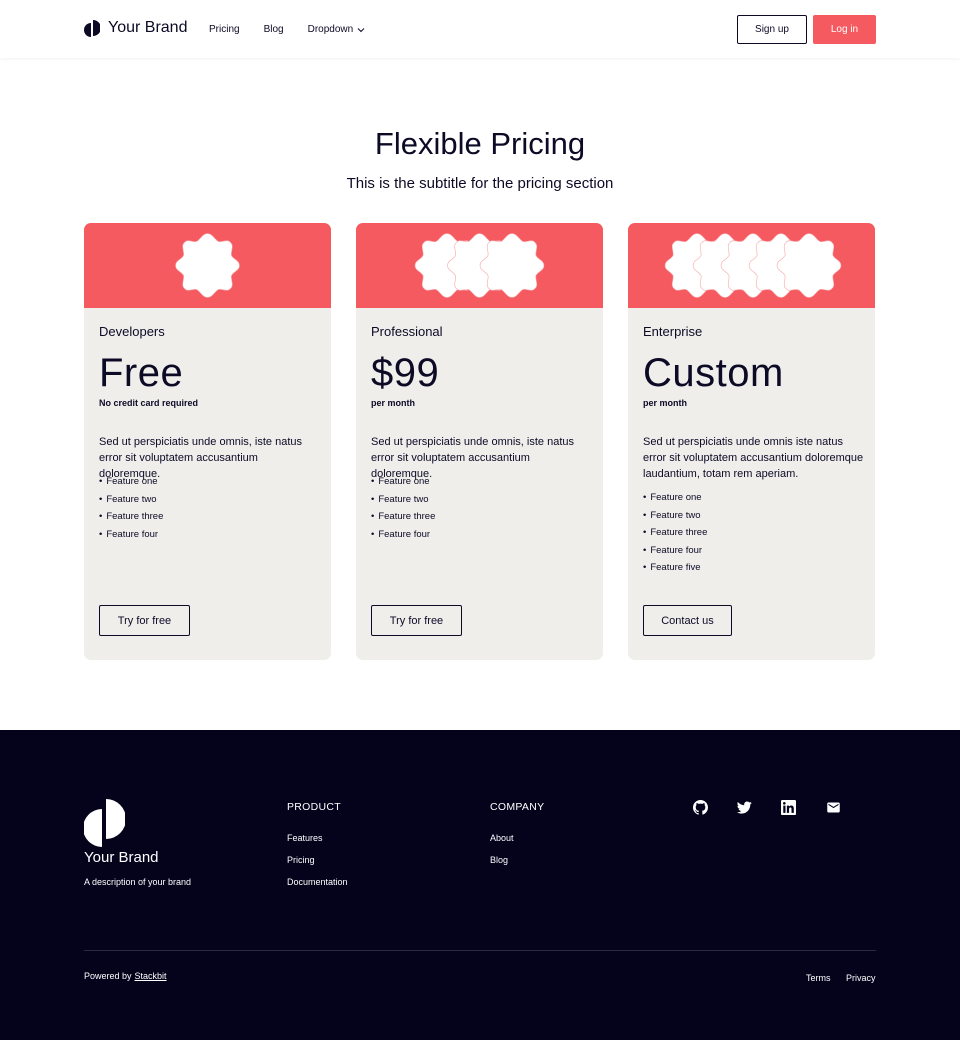 This screenshot has height=1040, width=960. What do you see at coordinates (673, 331) in the screenshot?
I see `plan-name: Enterprise` at bounding box center [673, 331].